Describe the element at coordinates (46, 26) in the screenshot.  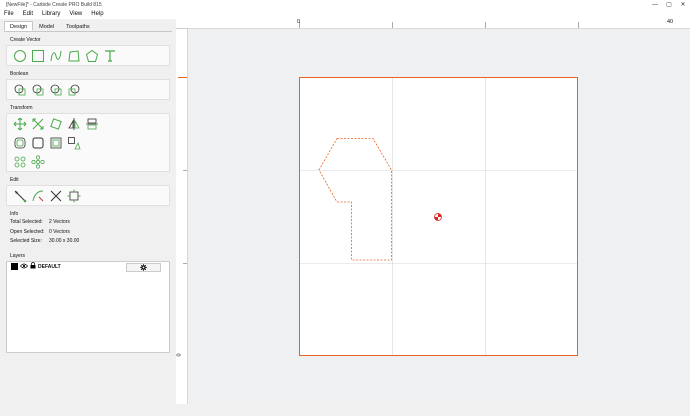
I see `tab-model: Model` at that location.